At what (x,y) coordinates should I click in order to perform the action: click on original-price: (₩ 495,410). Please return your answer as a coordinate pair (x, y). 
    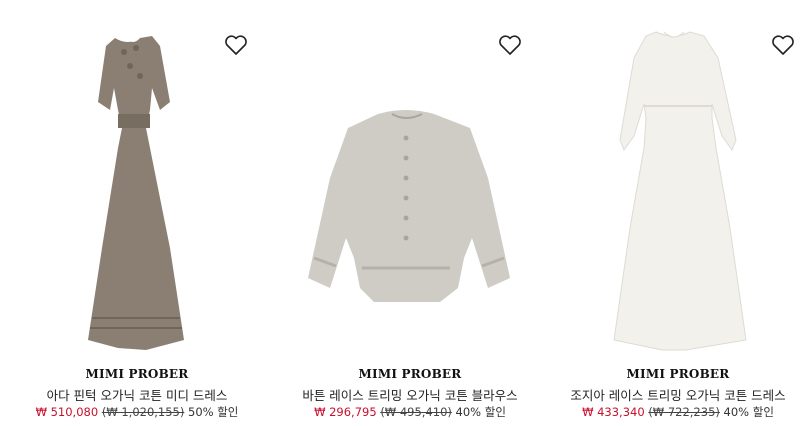
    Looking at the image, I should click on (416, 412).